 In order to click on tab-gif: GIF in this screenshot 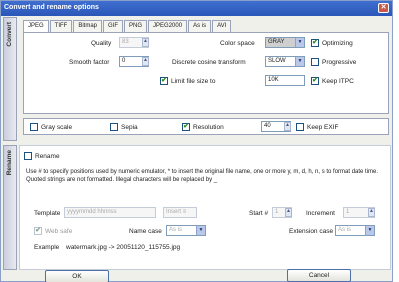, I will do `click(113, 26)`.